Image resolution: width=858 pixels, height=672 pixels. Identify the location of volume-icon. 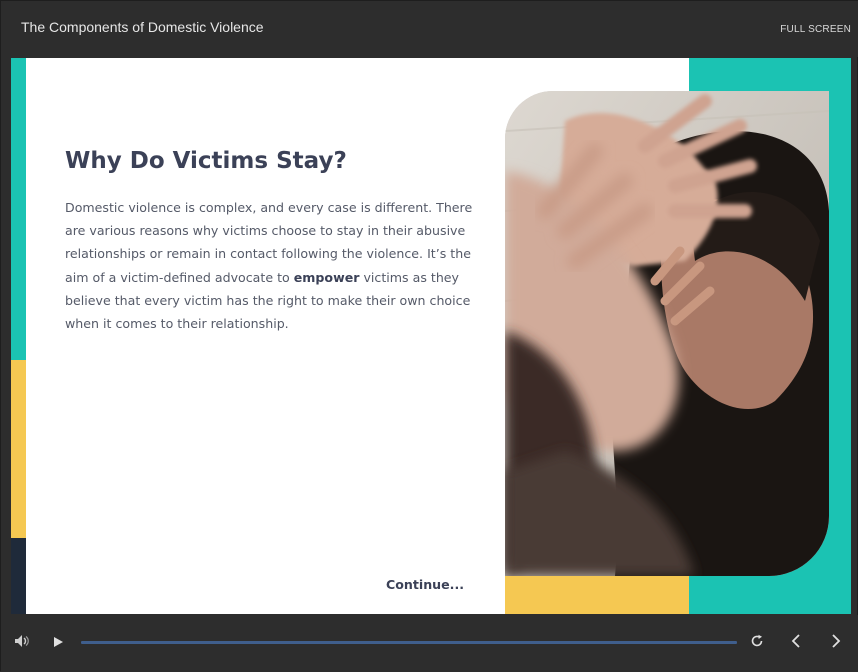
(22, 642).